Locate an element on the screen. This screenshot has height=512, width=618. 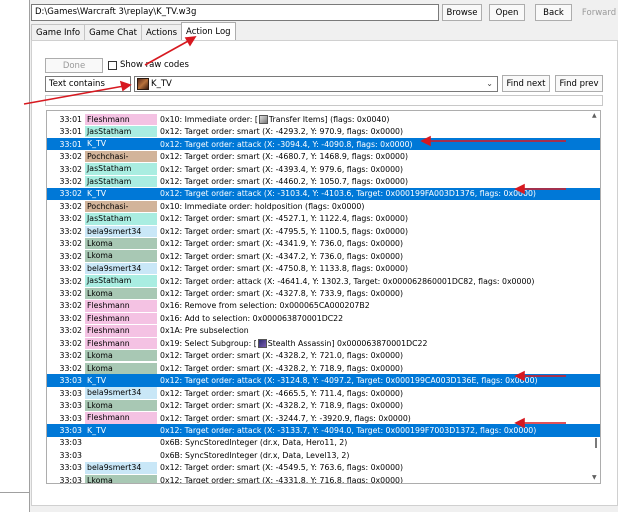
secondary-filter-field is located at coordinates (324, 100).